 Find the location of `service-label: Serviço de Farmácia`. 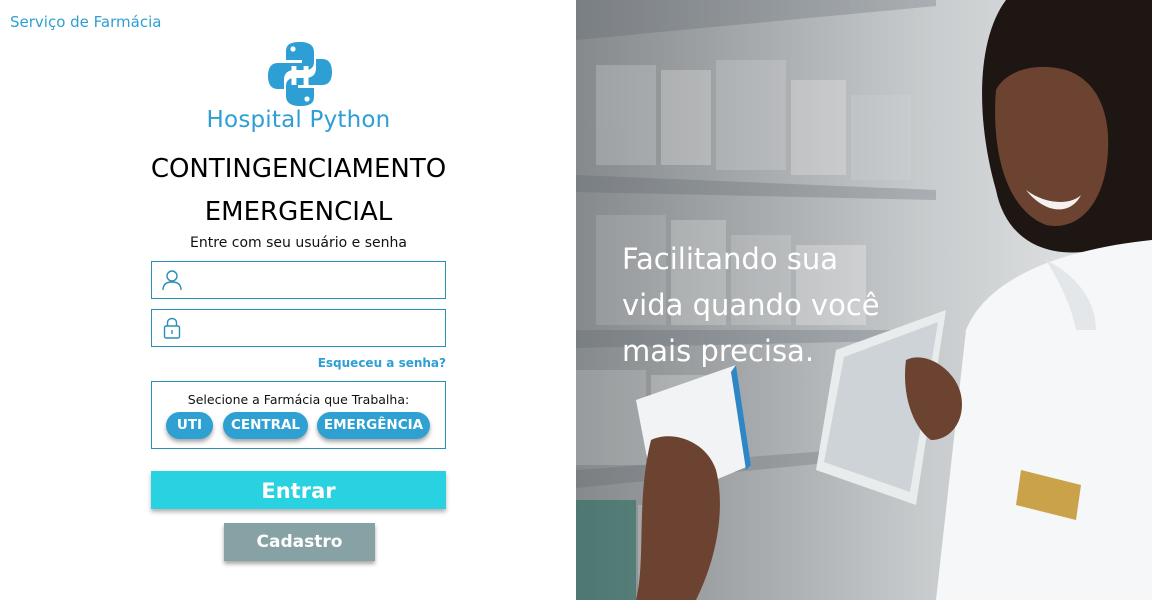

service-label: Serviço de Farmácia is located at coordinates (86, 22).